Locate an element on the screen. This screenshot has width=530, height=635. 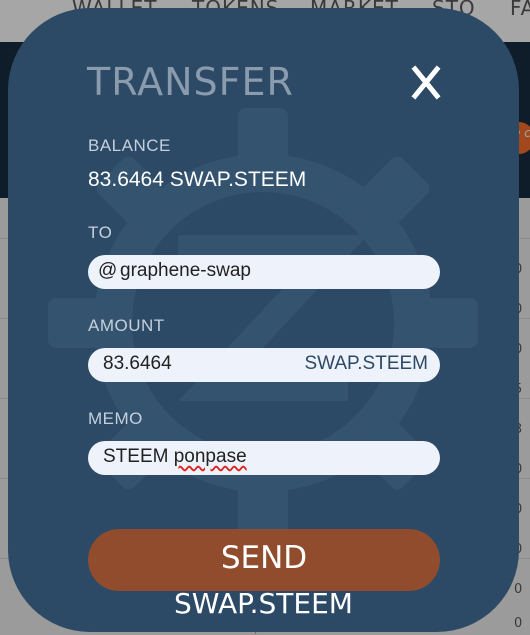
to-field: @ graphene-swap is located at coordinates (264, 272).